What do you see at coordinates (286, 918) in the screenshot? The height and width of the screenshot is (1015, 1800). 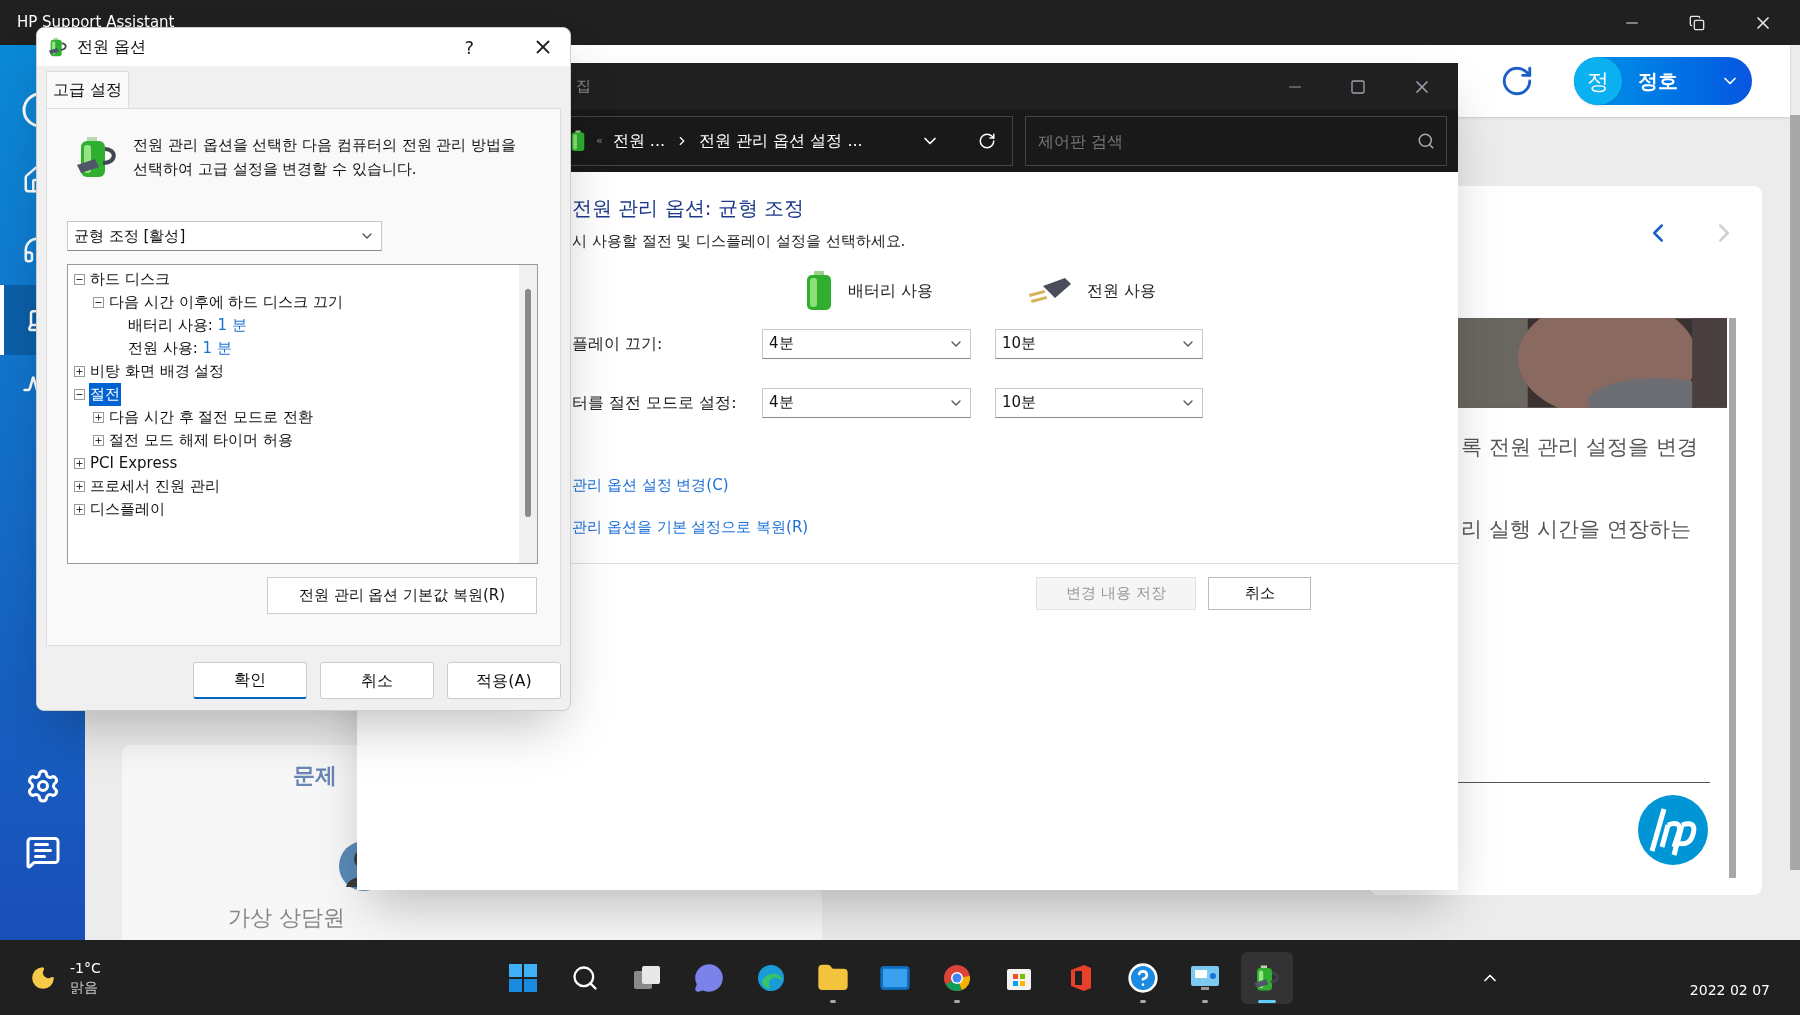 I see `card-text: 가상 상담원` at bounding box center [286, 918].